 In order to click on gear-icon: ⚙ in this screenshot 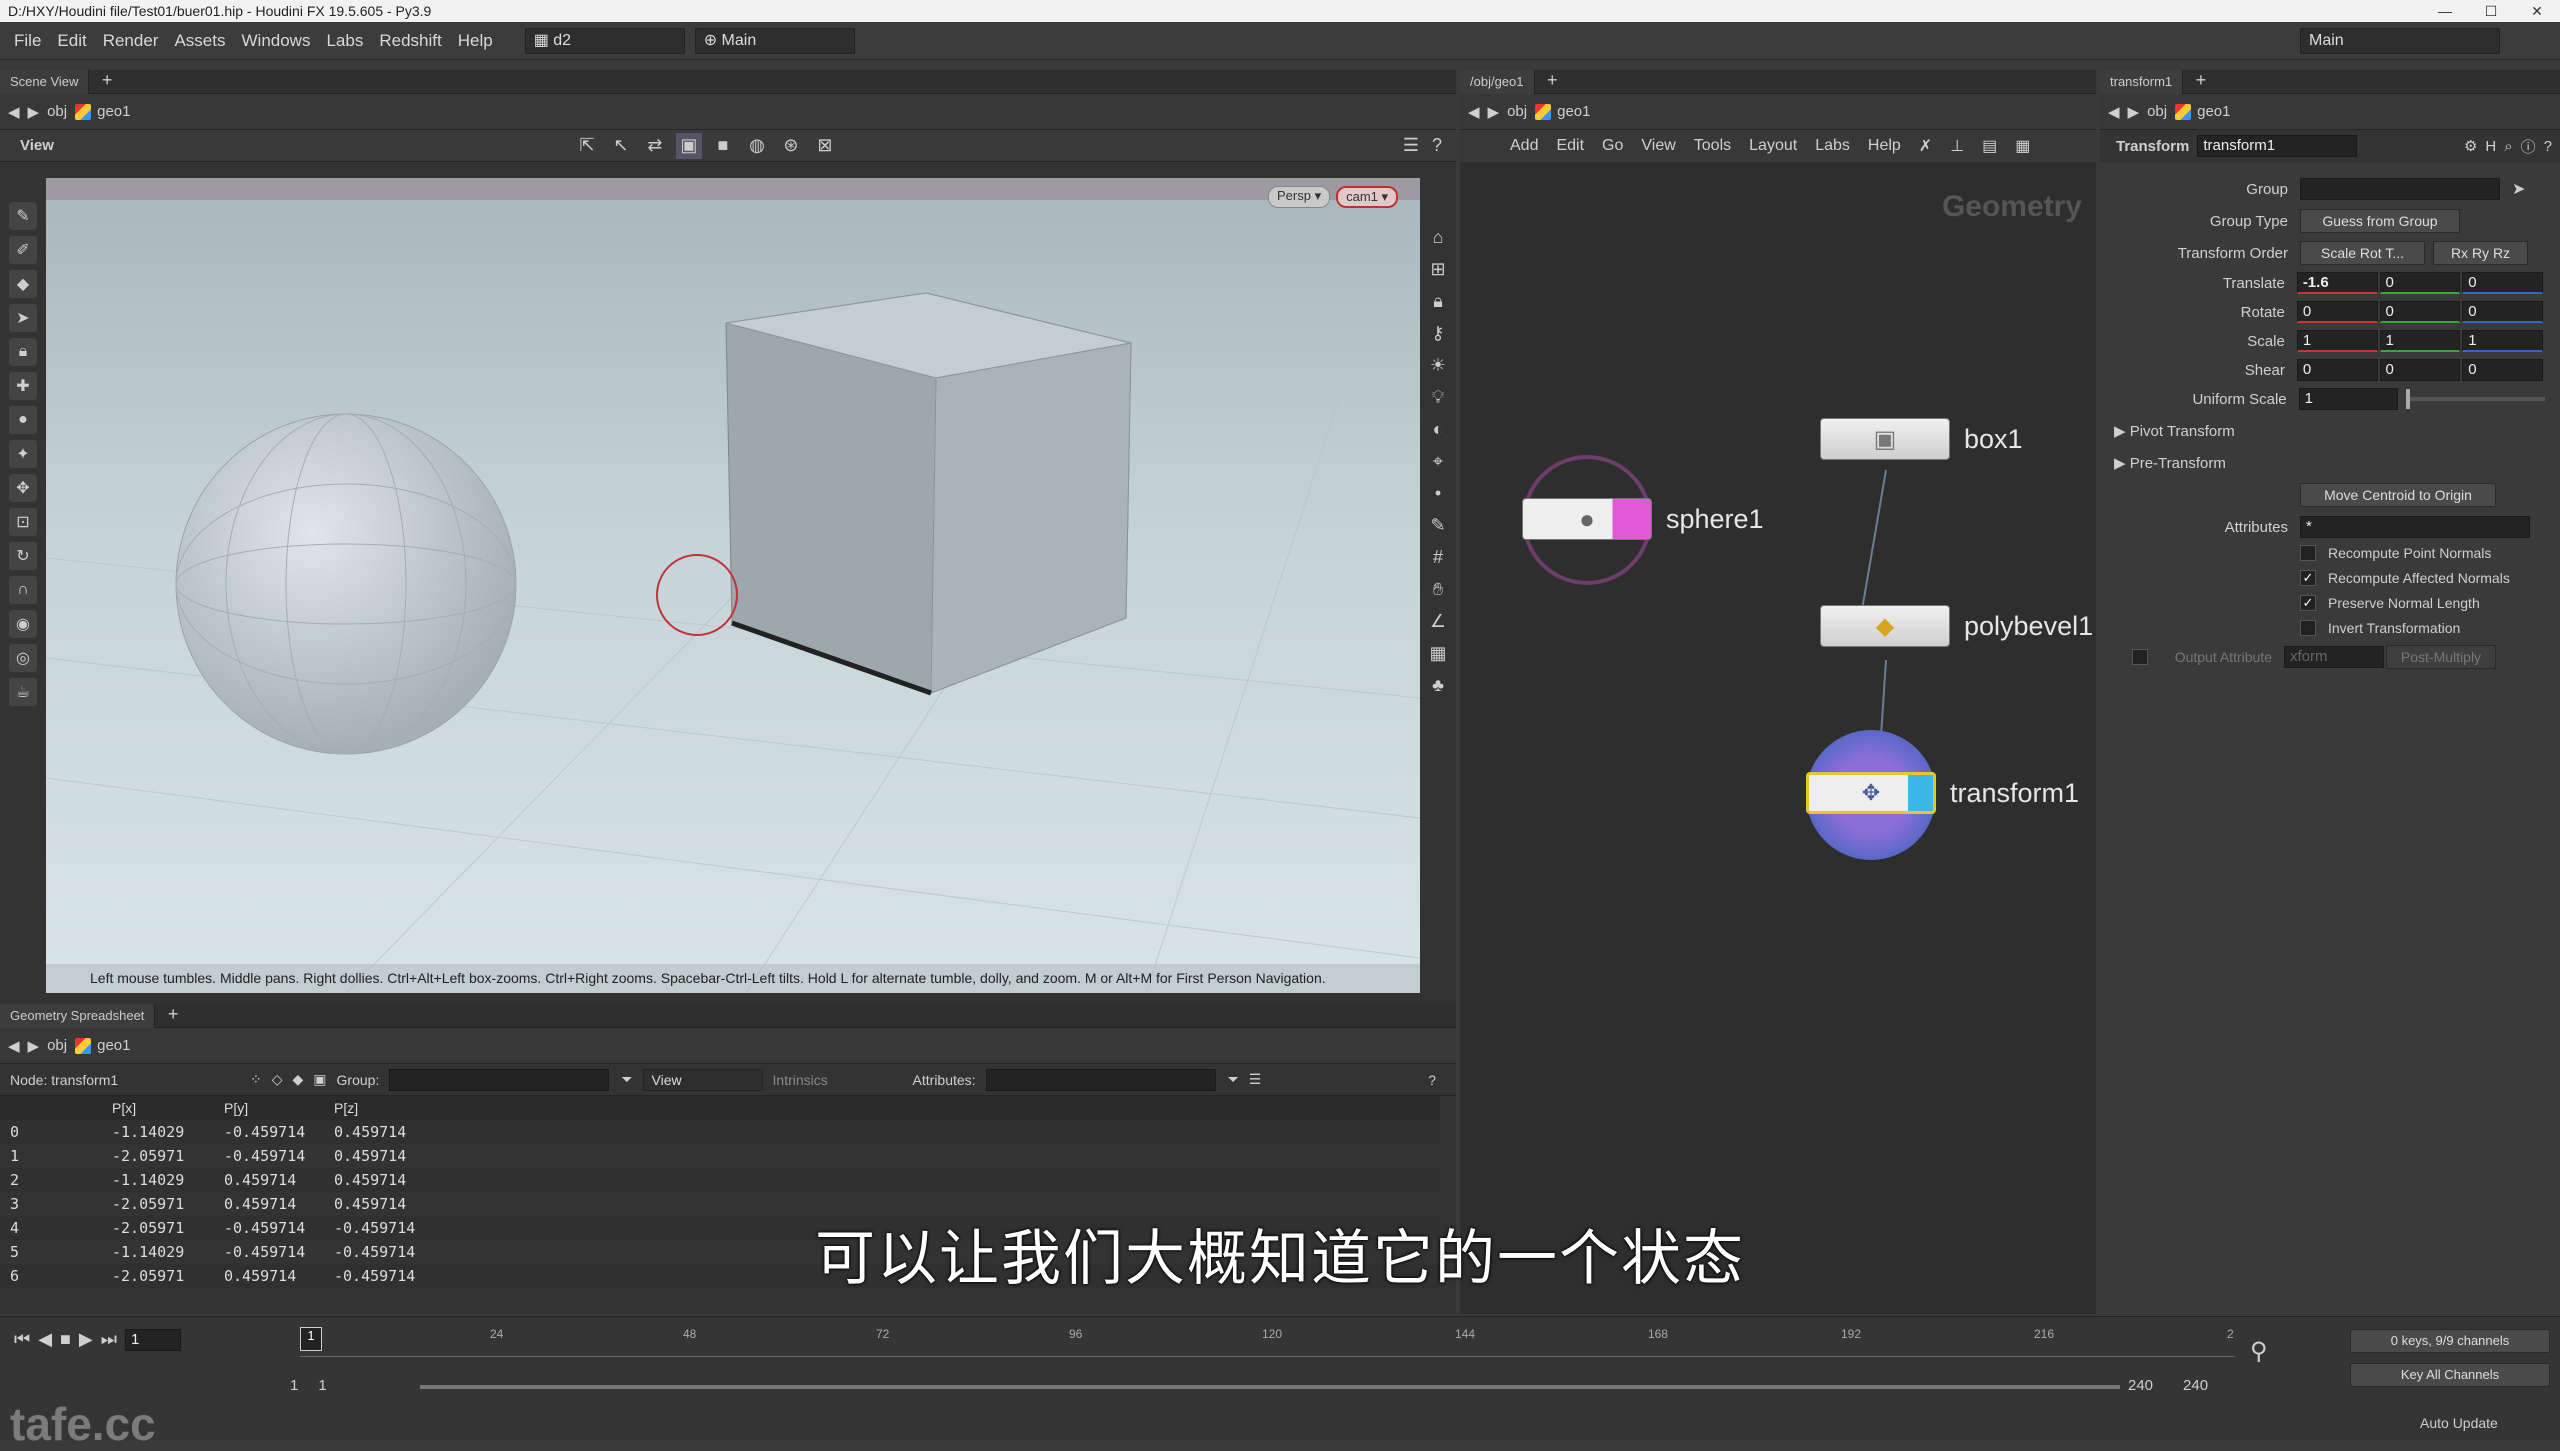, I will do `click(2470, 146)`.